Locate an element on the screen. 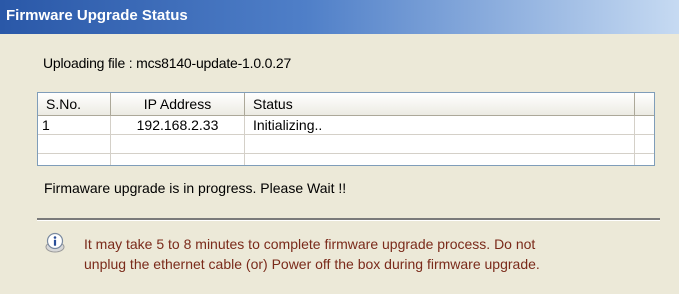 The image size is (679, 294). info-icon is located at coordinates (55, 242).